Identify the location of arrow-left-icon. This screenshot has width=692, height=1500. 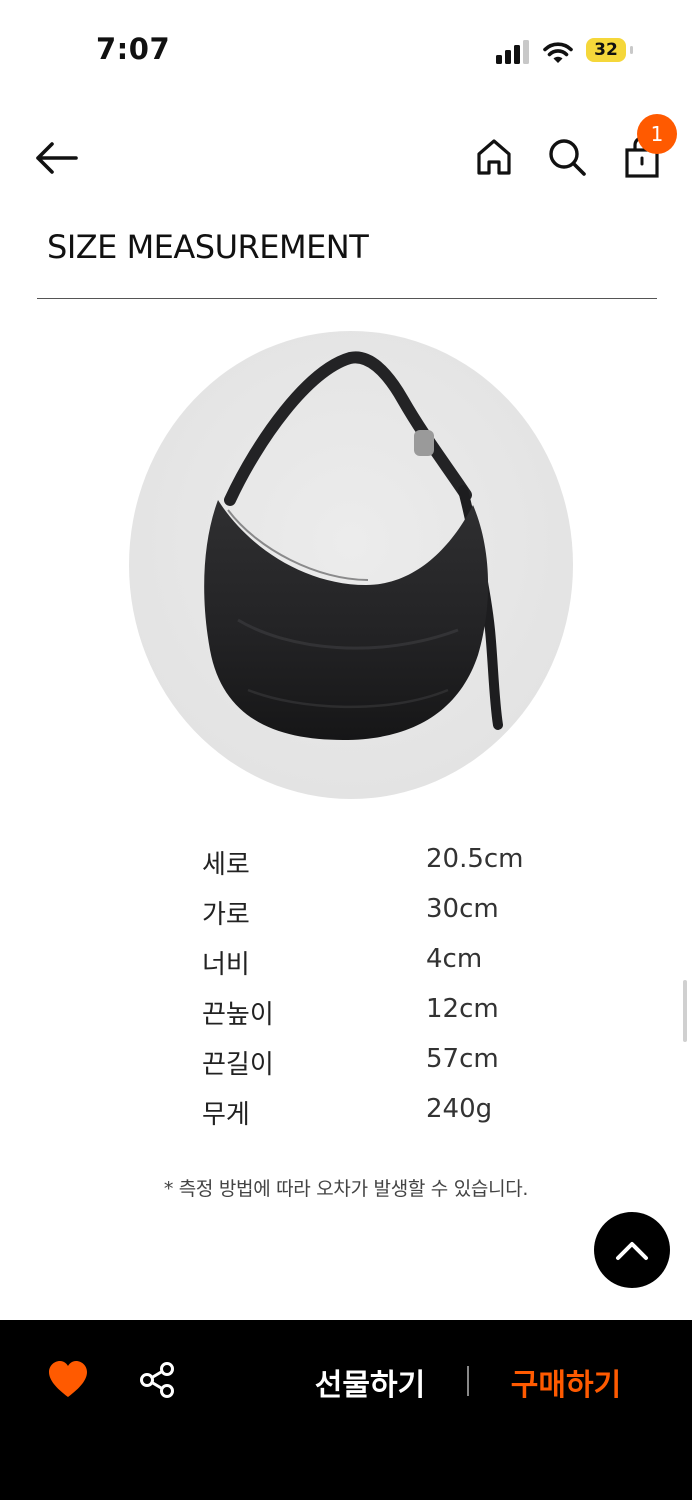
(57, 158).